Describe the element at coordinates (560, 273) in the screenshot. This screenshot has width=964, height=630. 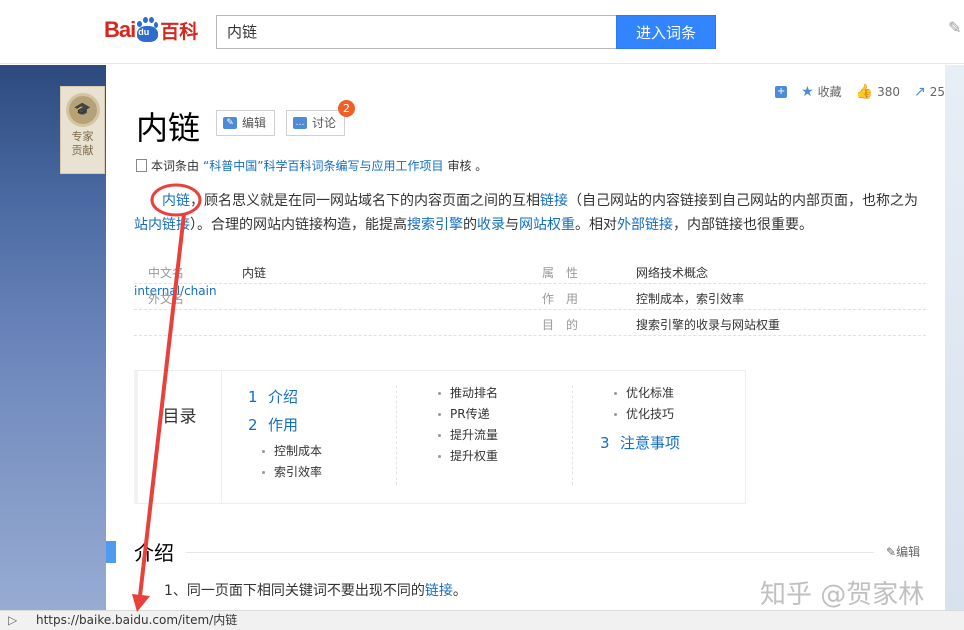
I see `basic-label: 属 性` at that location.